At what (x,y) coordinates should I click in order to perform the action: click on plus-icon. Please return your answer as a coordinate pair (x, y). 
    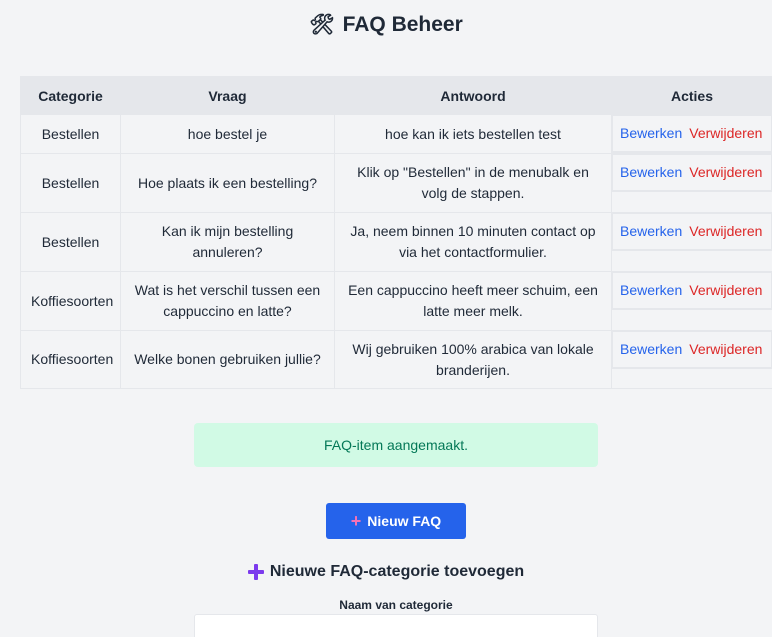
    Looking at the image, I should click on (255, 572).